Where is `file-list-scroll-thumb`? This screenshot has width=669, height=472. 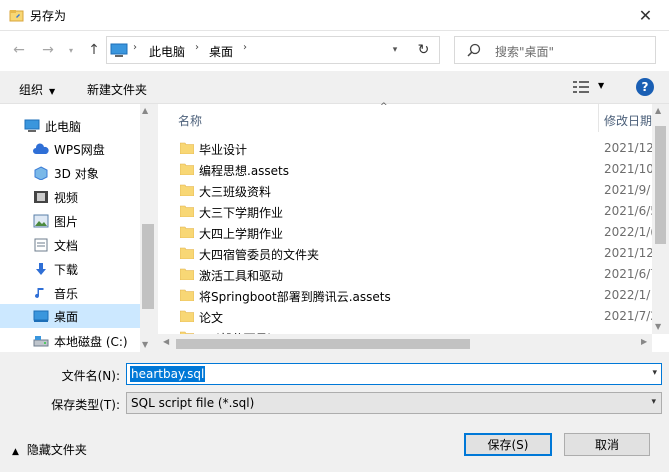
file-list-scroll-thumb is located at coordinates (660, 185).